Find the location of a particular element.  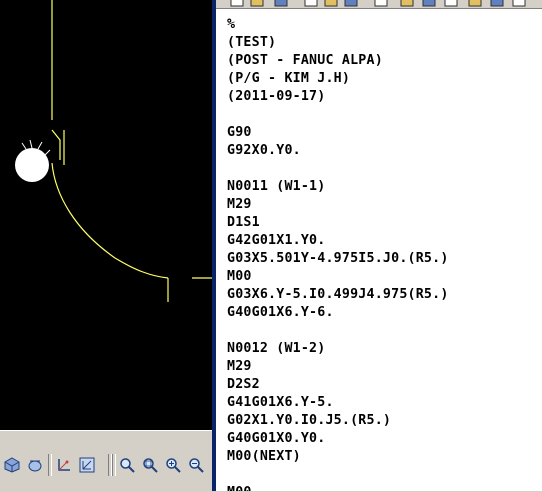

axis-icon is located at coordinates (64, 465).